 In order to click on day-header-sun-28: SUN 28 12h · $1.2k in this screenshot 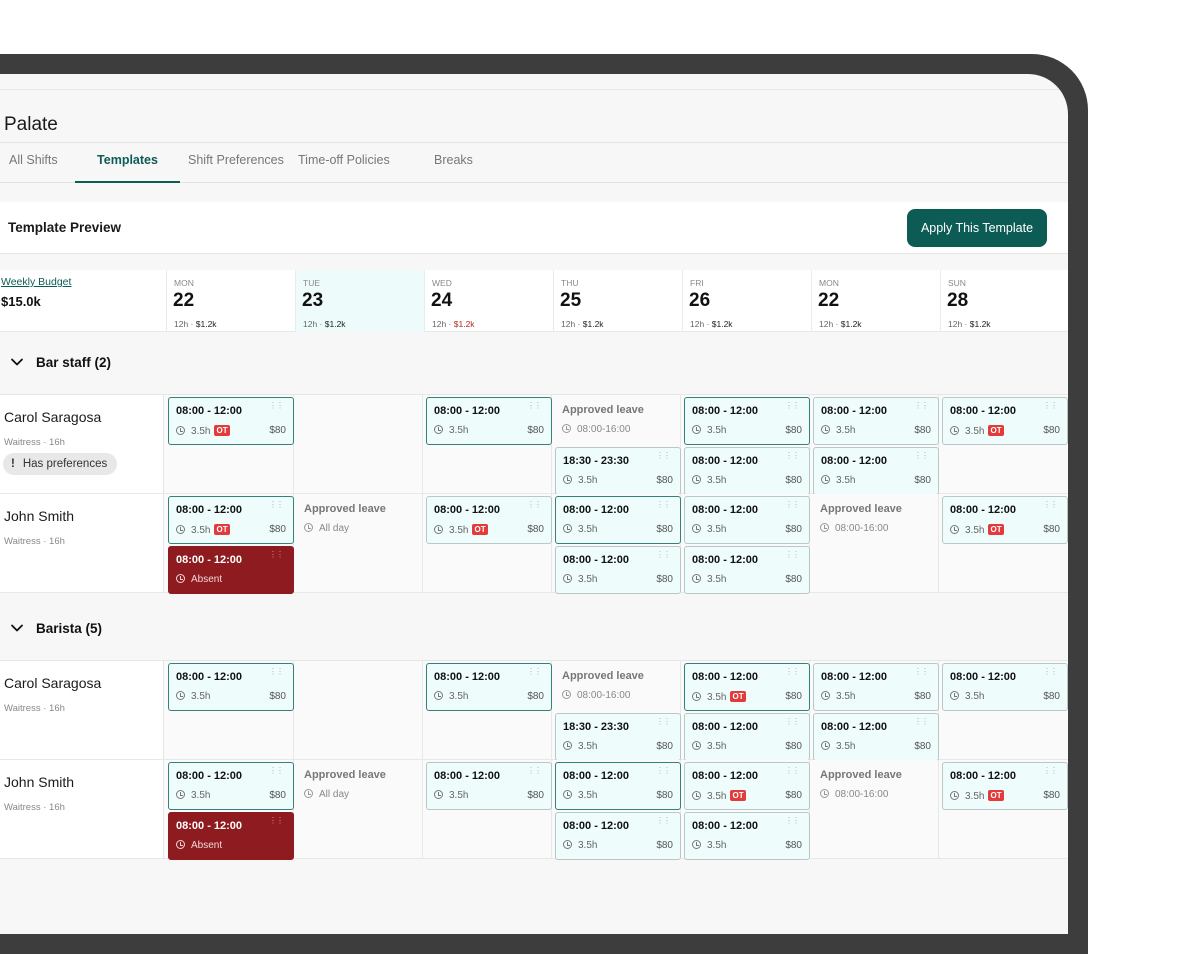, I will do `click(1004, 301)`.